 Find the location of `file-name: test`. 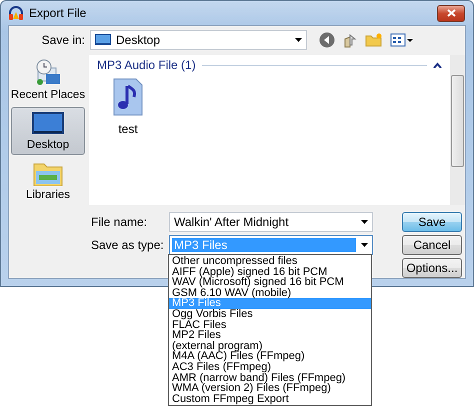

file-name: test is located at coordinates (128, 129).